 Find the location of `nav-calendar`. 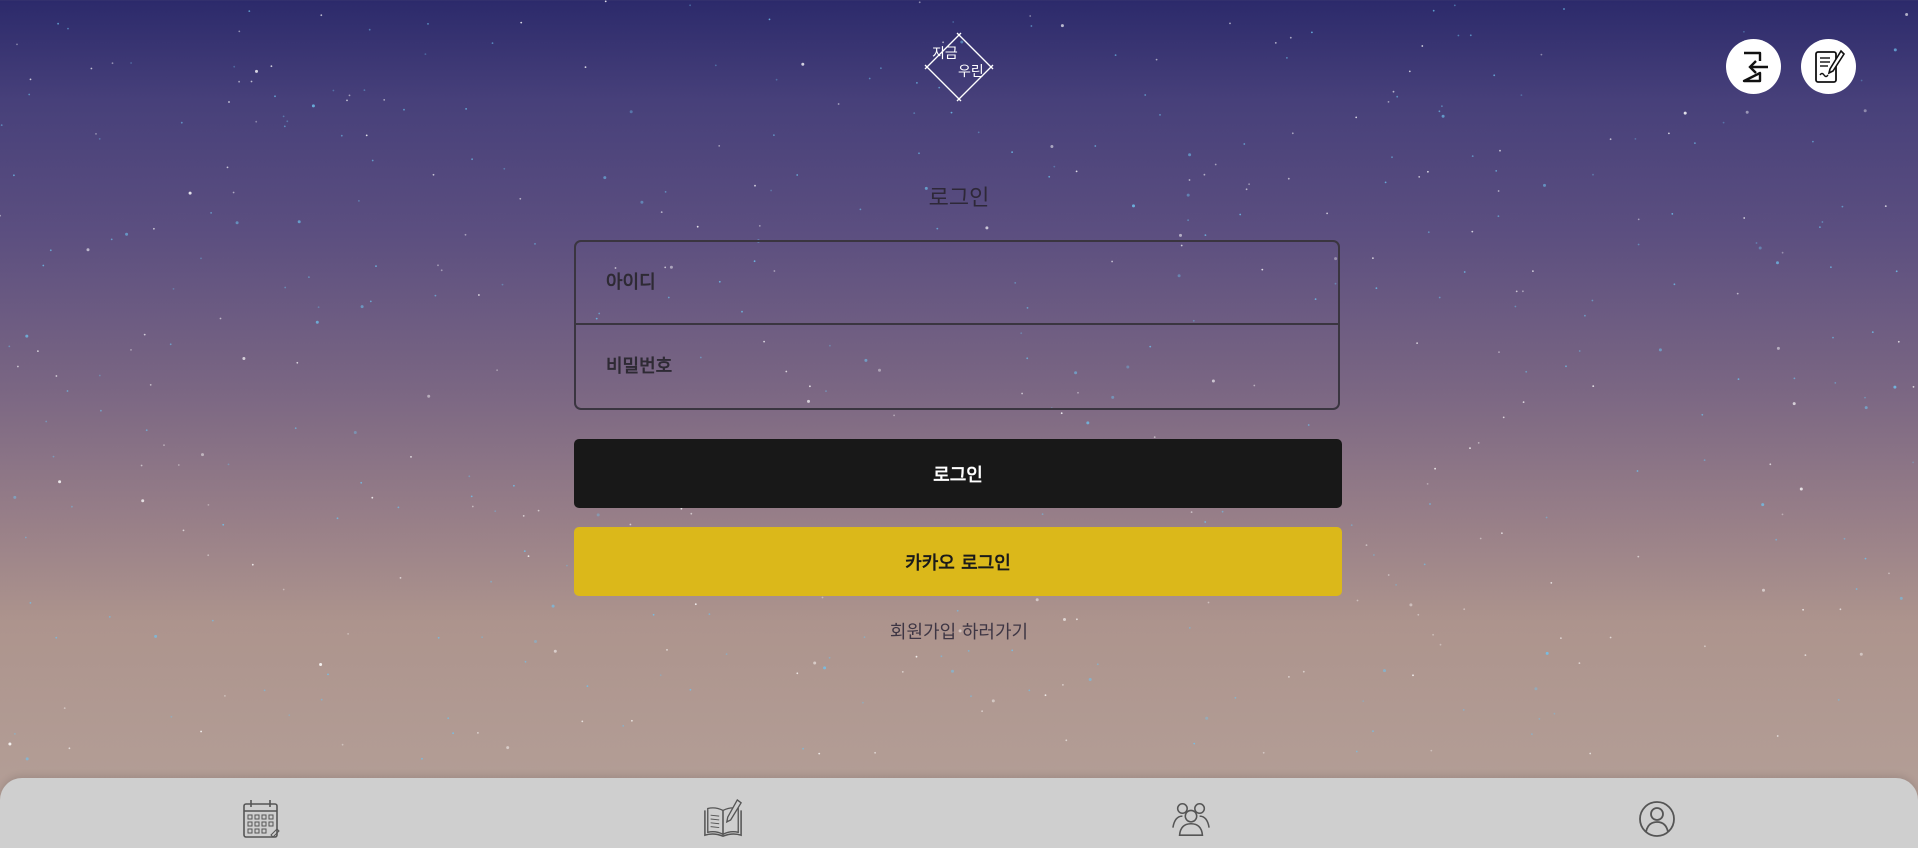

nav-calendar is located at coordinates (261, 819).